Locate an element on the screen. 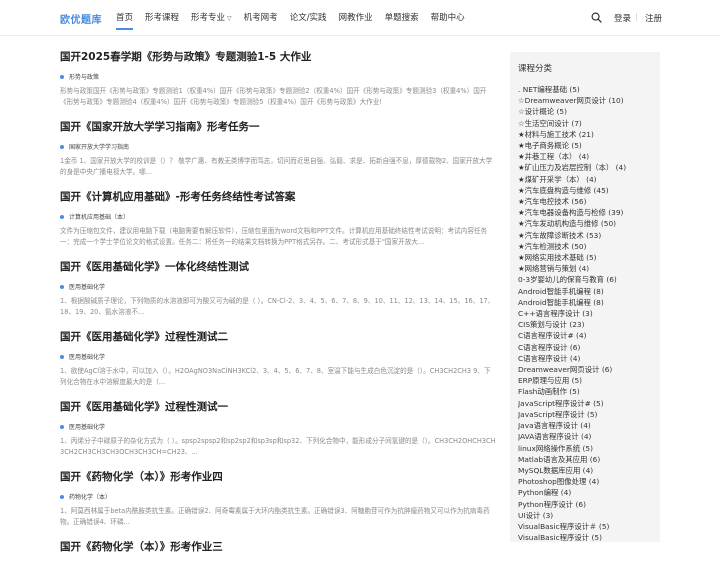 The image size is (720, 565). category-label: 国家开放大学学习指南 is located at coordinates (99, 147).